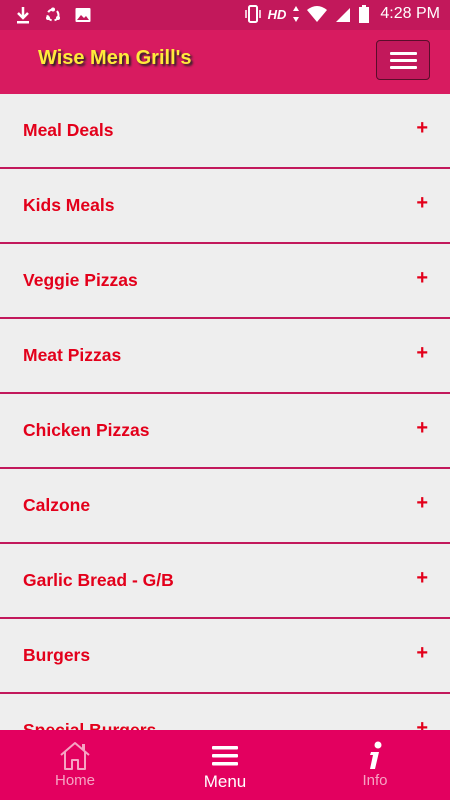  Describe the element at coordinates (23, 15) in the screenshot. I see `download-icon` at that location.